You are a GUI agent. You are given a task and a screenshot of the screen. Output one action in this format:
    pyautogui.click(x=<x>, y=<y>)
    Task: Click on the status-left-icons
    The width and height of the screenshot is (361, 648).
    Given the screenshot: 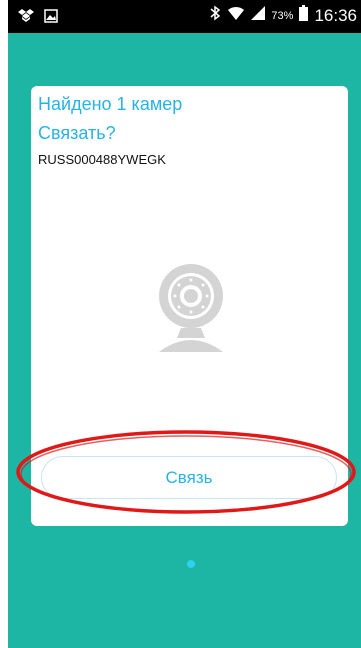 What is the action you would take?
    pyautogui.click(x=38, y=18)
    